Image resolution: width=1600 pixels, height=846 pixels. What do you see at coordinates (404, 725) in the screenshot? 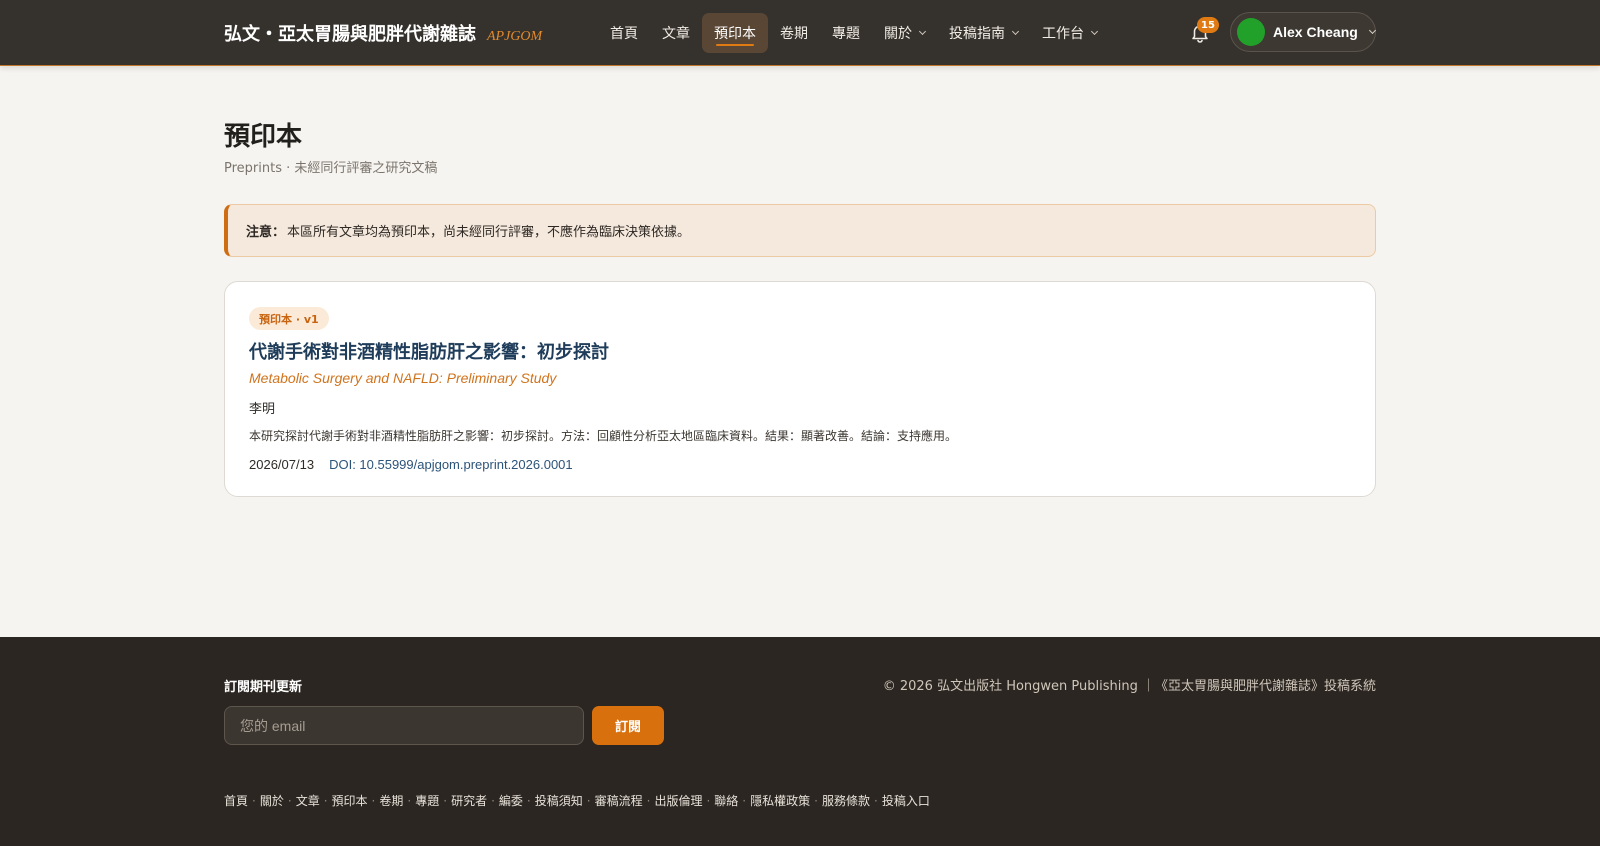
I see `email-input` at bounding box center [404, 725].